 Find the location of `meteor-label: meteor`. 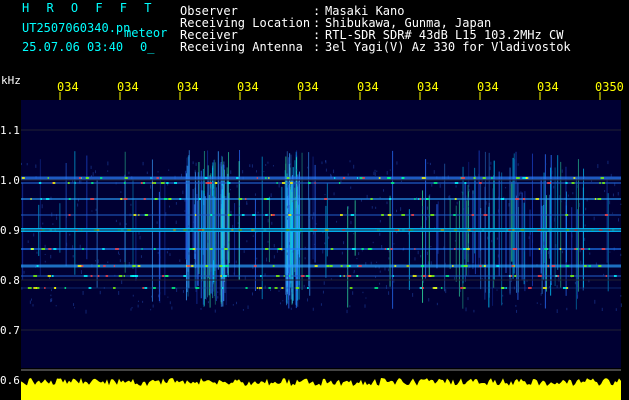

meteor-label: meteor is located at coordinates (146, 33).